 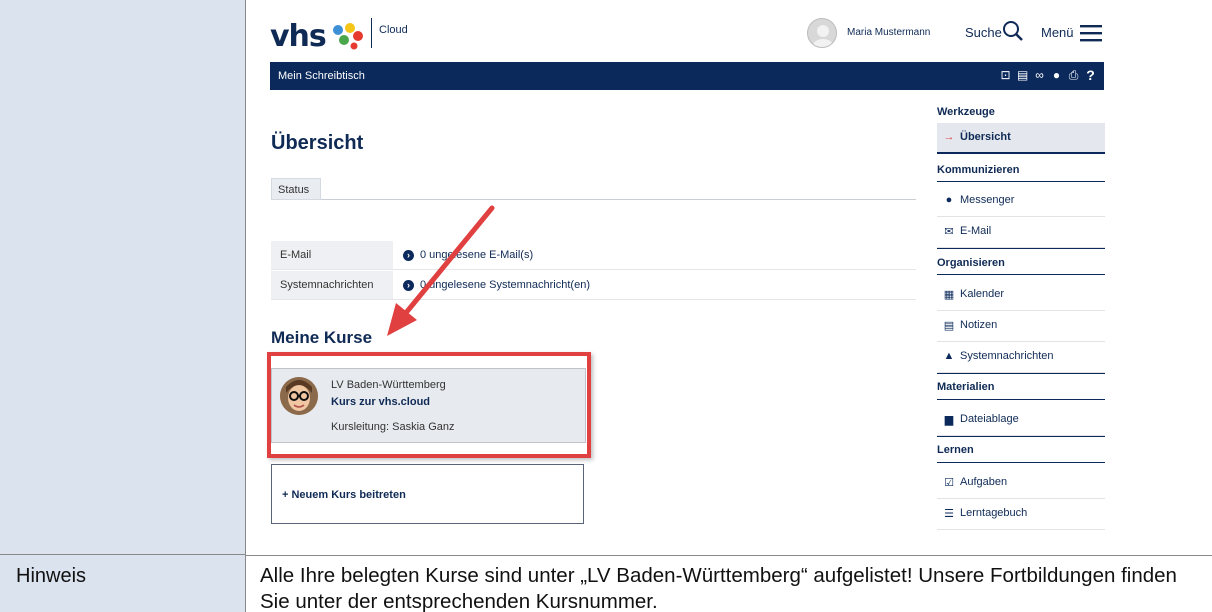 What do you see at coordinates (971, 263) in the screenshot?
I see `sidebar-heading-organisieren: Organisieren` at bounding box center [971, 263].